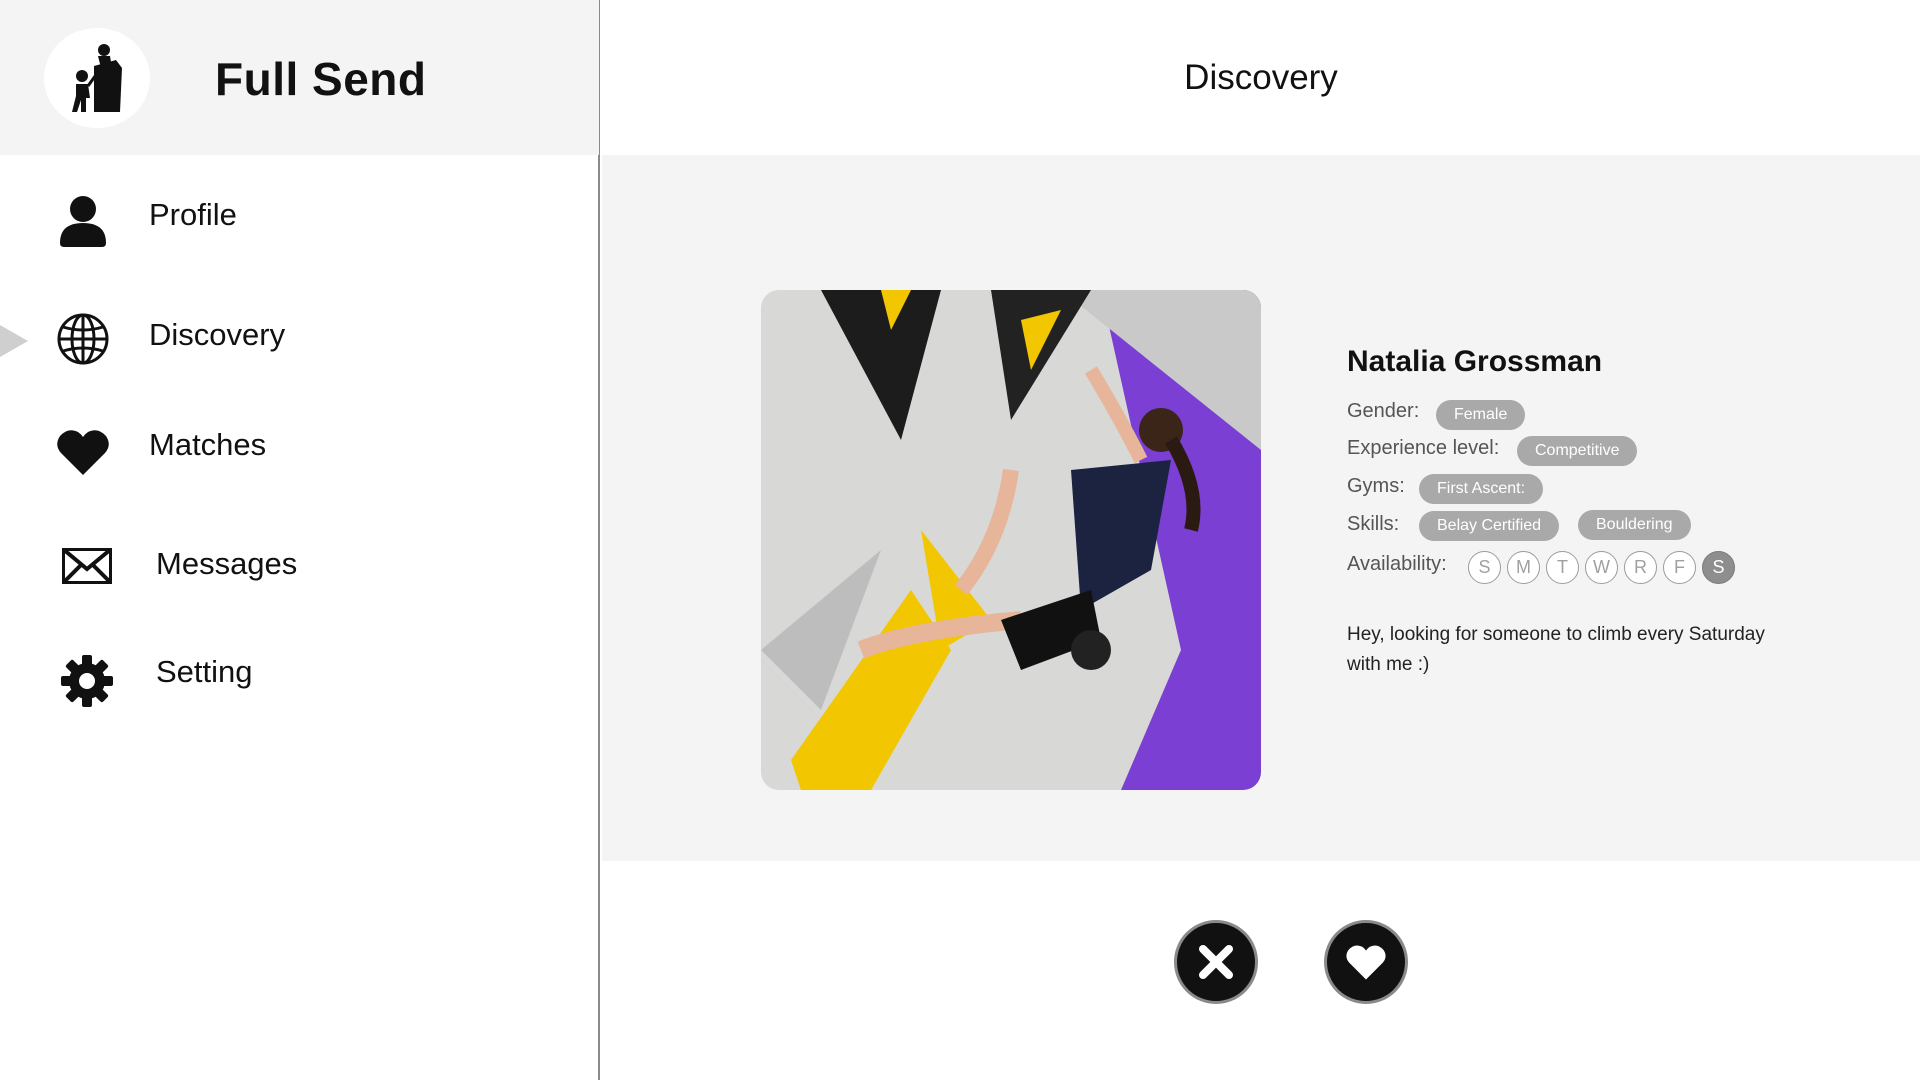 The image size is (1920, 1080). What do you see at coordinates (1718, 567) in the screenshot?
I see `availability-day-active: S` at bounding box center [1718, 567].